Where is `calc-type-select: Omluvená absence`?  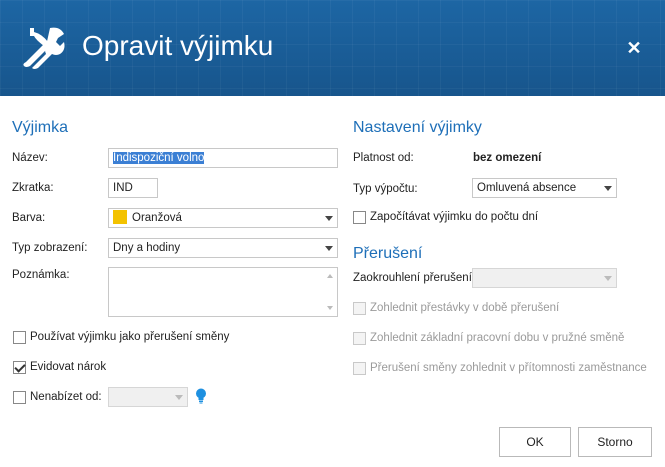 calc-type-select: Omluvená absence is located at coordinates (544, 188).